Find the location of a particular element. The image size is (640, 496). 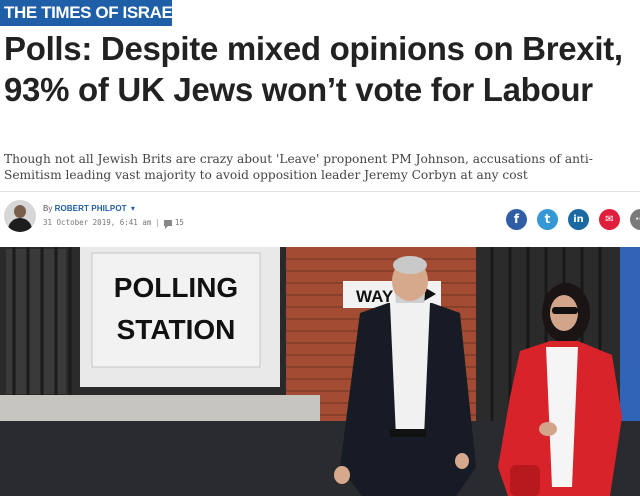

masthead: THE TIMES OF ISRAEL is located at coordinates (320, 13).